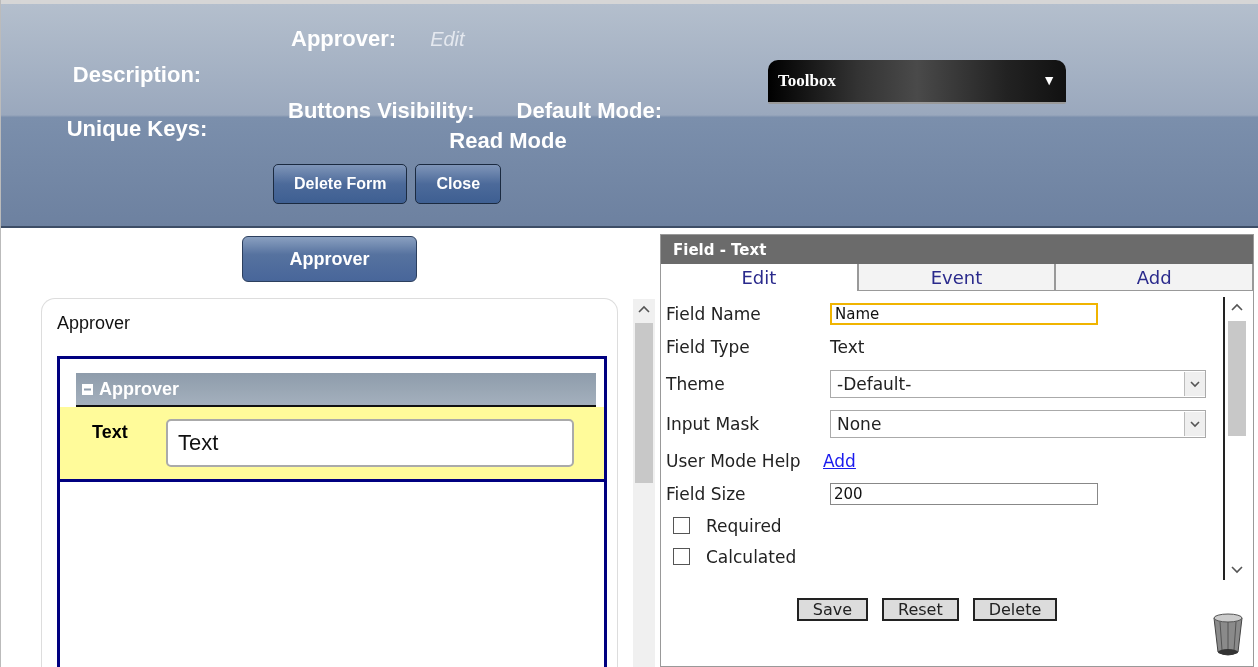  Describe the element at coordinates (370, 443) in the screenshot. I see `text-input: Text` at that location.